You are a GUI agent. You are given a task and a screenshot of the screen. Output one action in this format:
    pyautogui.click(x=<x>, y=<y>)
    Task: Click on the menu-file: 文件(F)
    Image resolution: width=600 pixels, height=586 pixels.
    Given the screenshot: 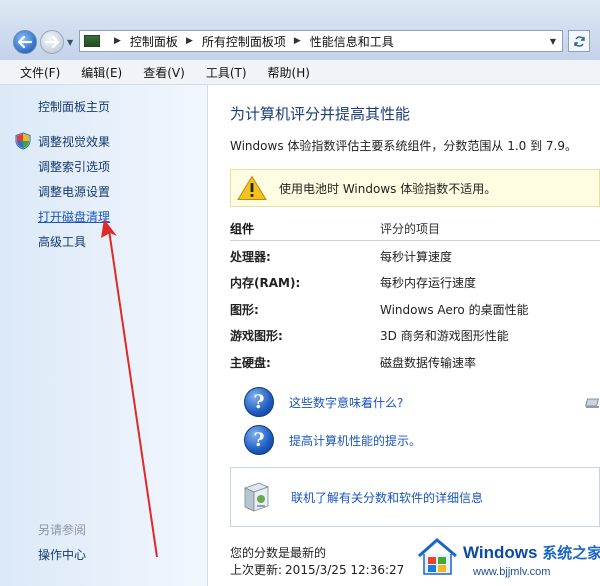 What is the action you would take?
    pyautogui.click(x=40, y=72)
    